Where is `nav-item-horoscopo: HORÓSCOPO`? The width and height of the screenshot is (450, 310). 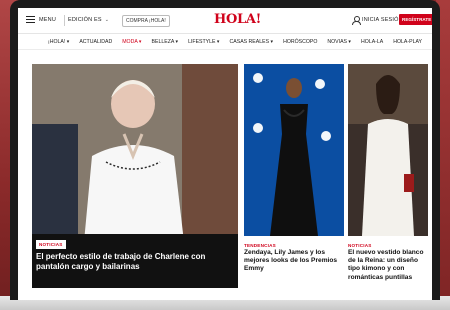
nav-item-horoscopo: HORÓSCOPO is located at coordinates (300, 42).